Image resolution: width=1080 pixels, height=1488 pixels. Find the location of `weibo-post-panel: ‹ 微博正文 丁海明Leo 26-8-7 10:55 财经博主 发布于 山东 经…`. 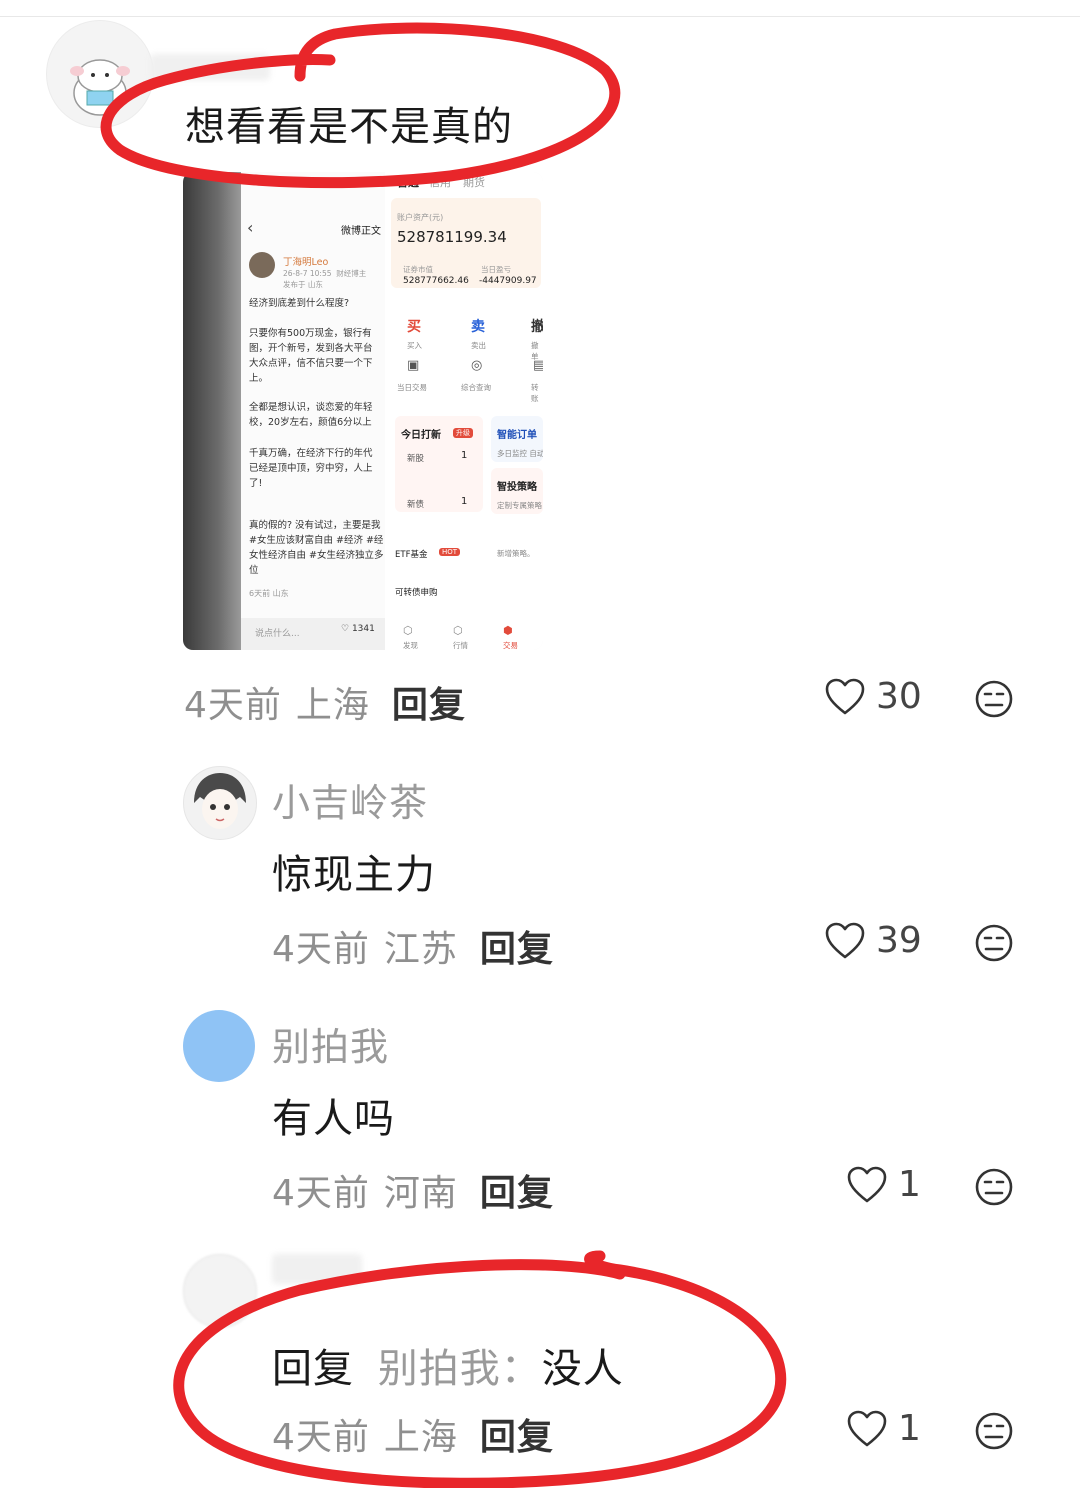

weibo-post-panel: ‹ 微博正文 丁海明Leo 26-8-7 10:55 财经博主 发布于 山东 经… is located at coordinates (313, 411).